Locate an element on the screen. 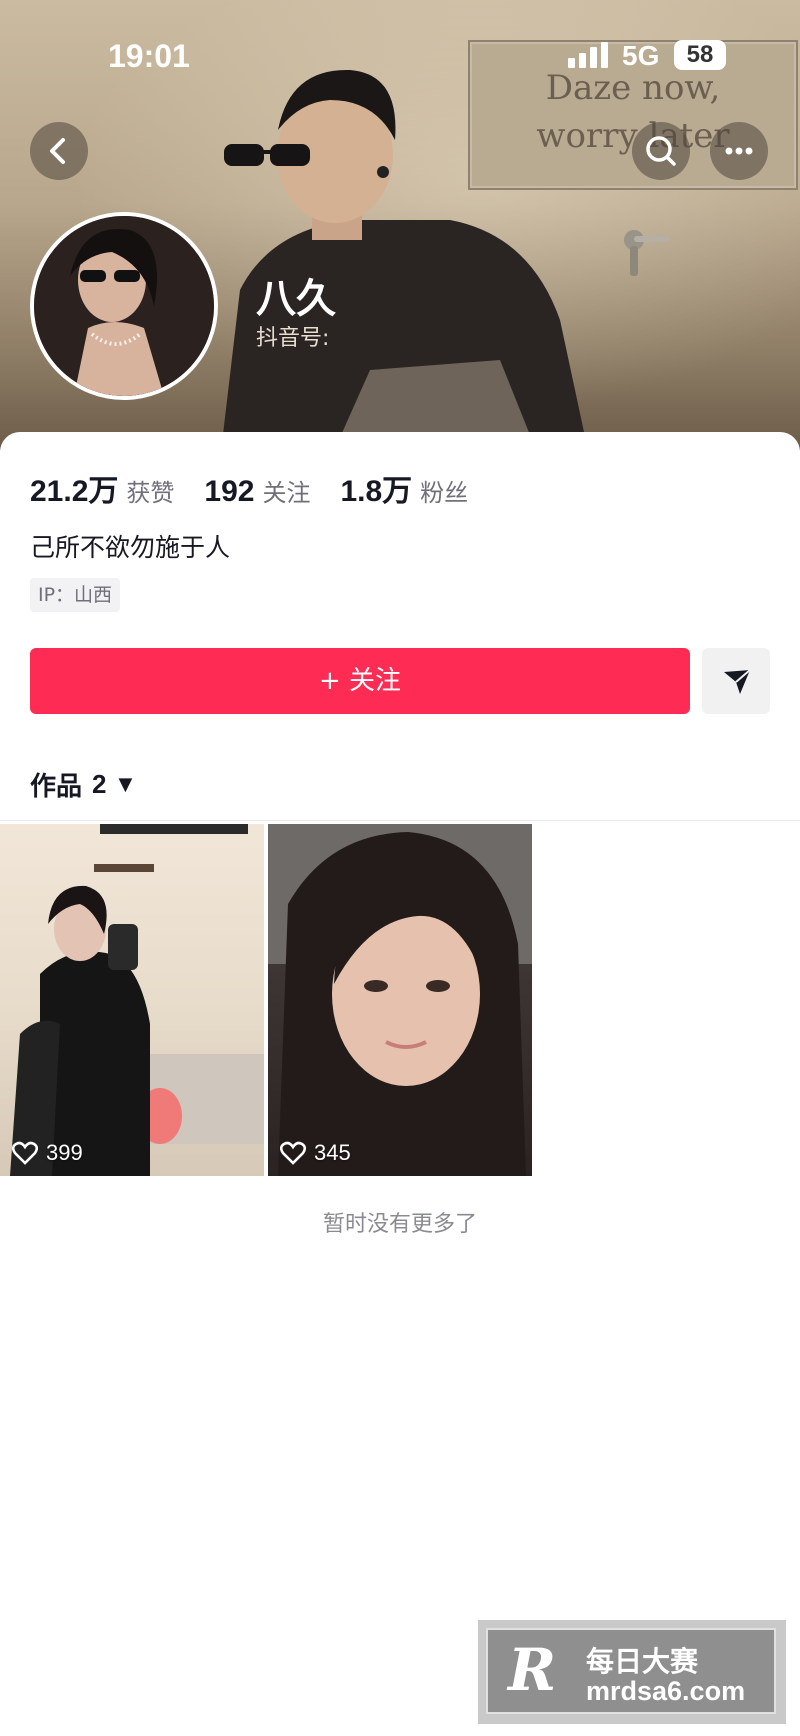 This screenshot has height=1736, width=800. network-type: 5G is located at coordinates (641, 55).